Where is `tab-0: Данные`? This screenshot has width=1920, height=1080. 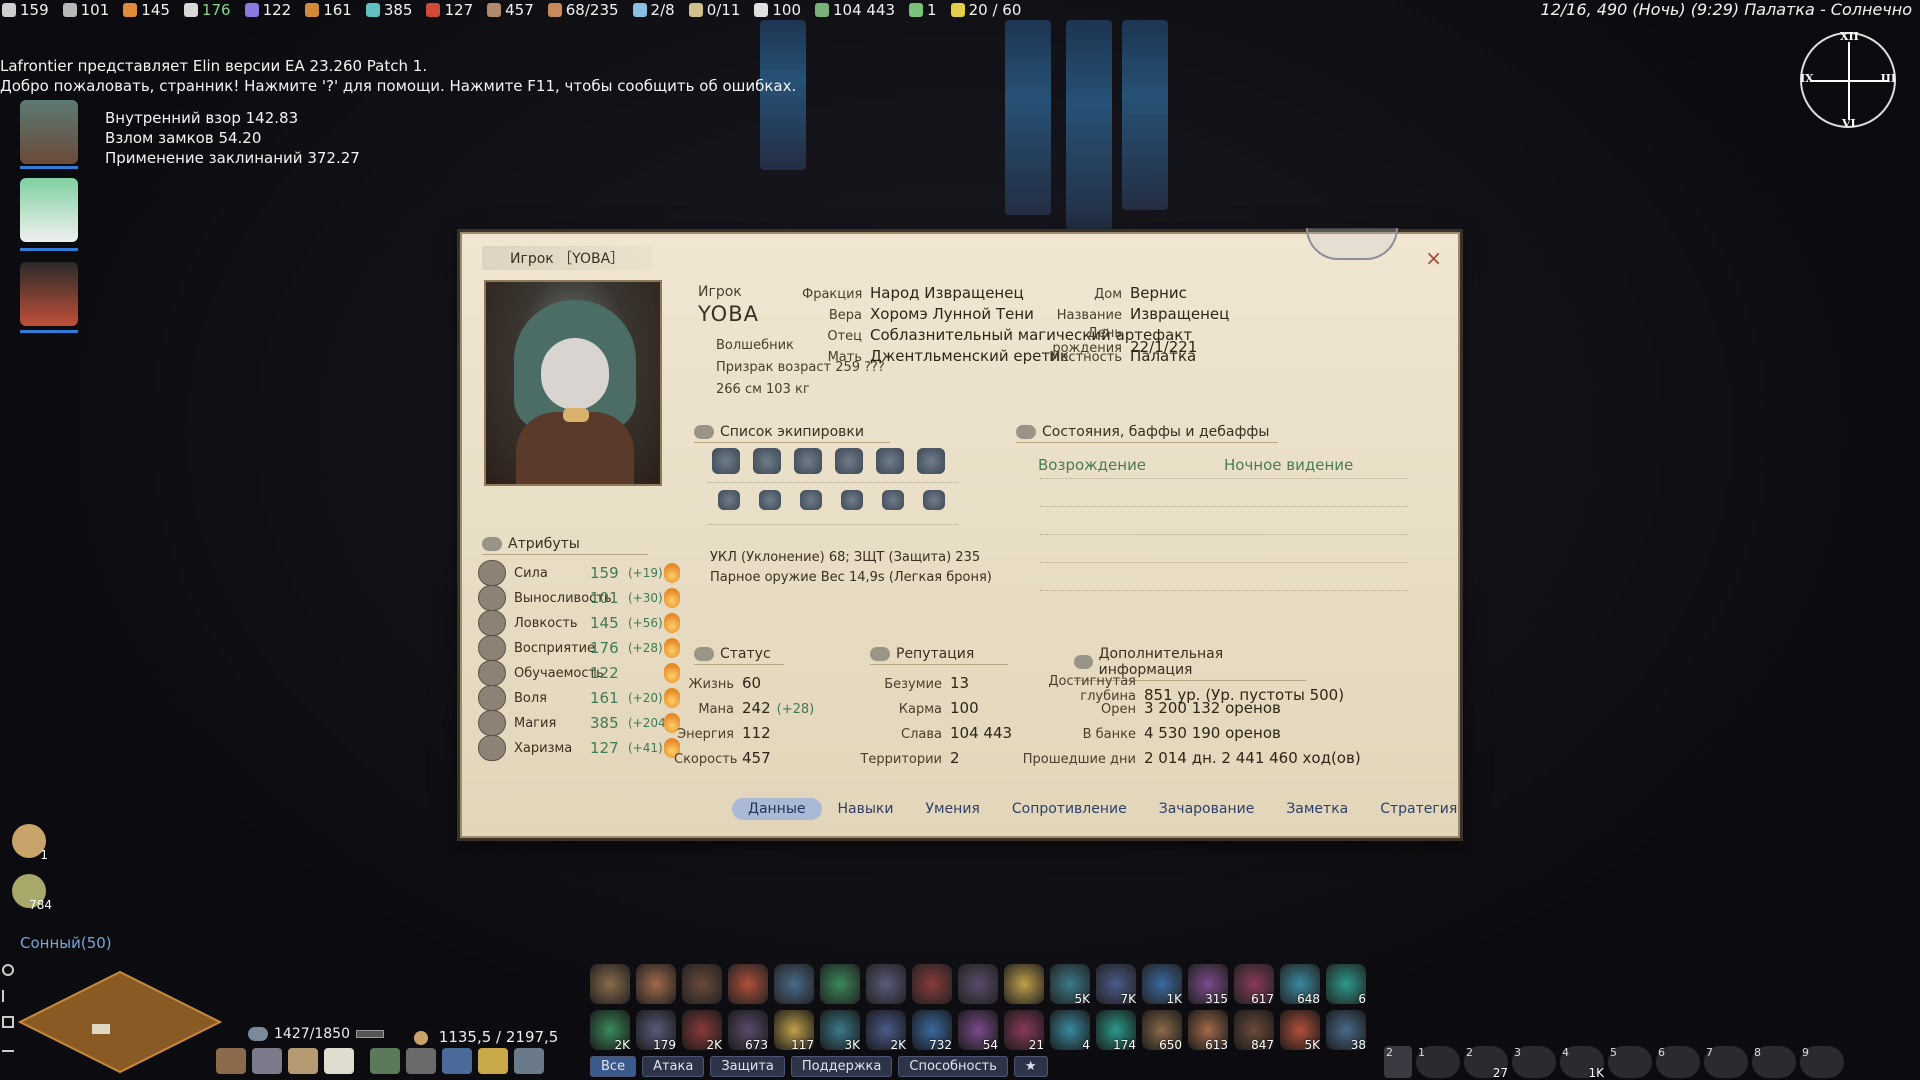
tab-0: Данные is located at coordinates (777, 809).